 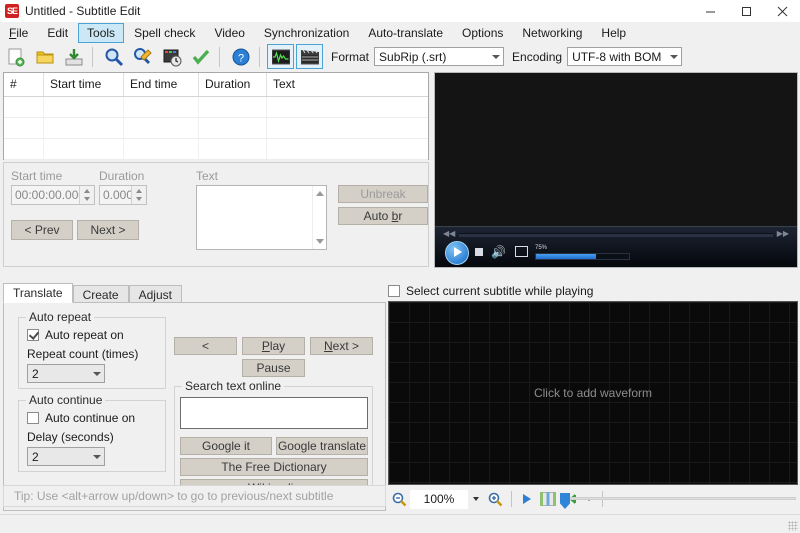 What do you see at coordinates (44, 56) in the screenshot?
I see `open-folder-icon` at bounding box center [44, 56].